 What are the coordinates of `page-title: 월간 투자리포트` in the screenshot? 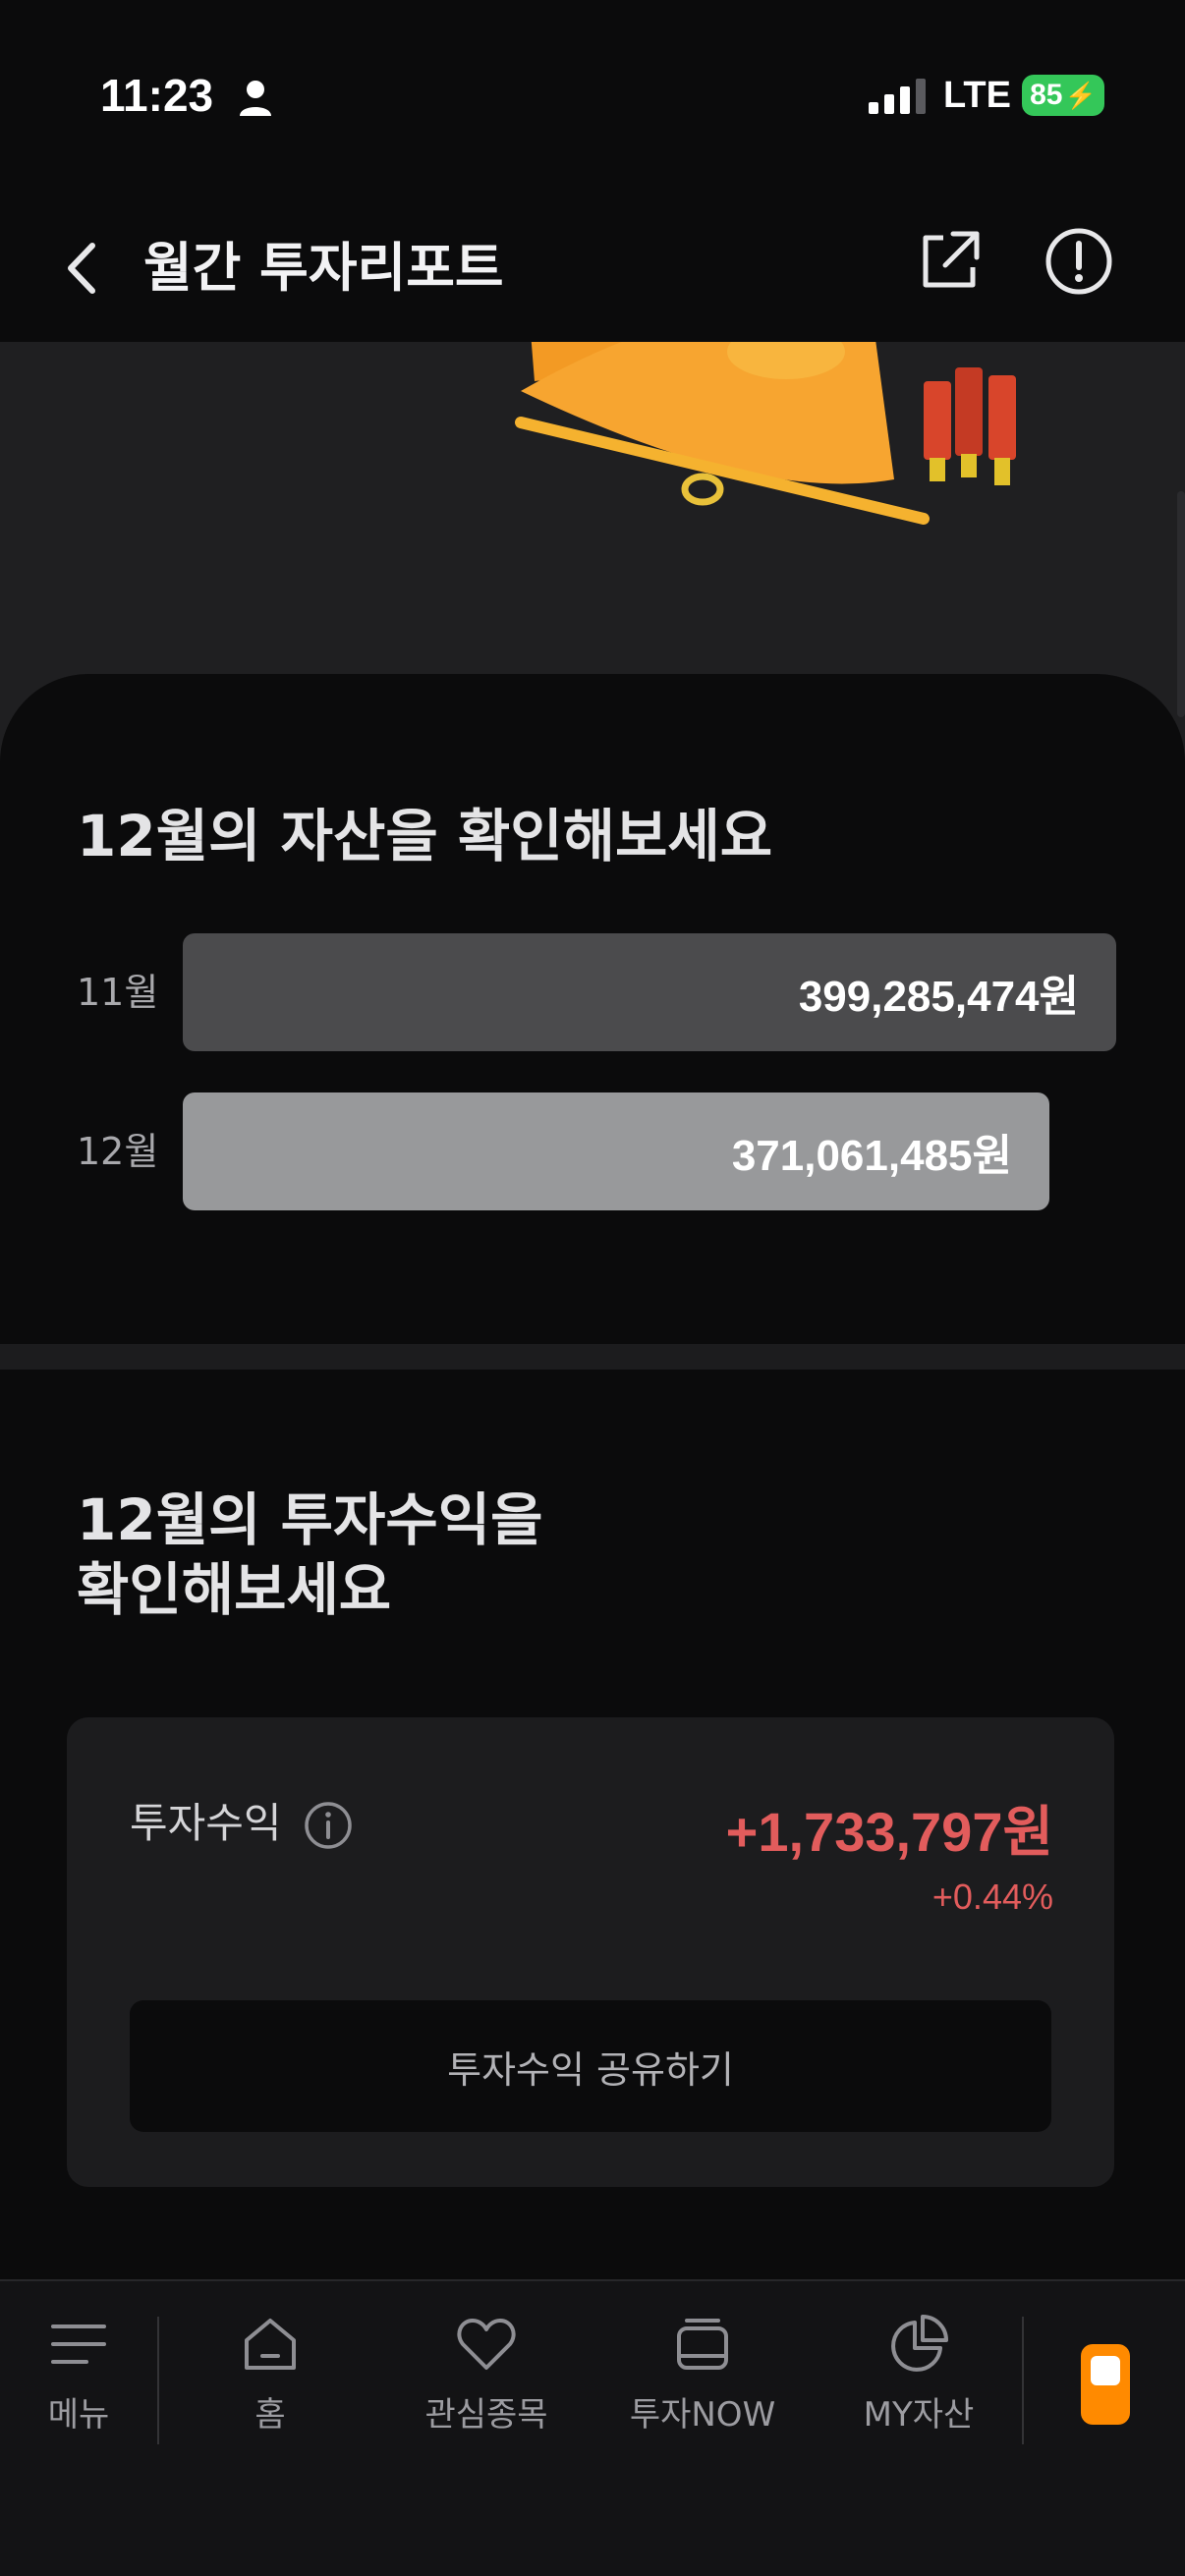 It's located at (323, 268).